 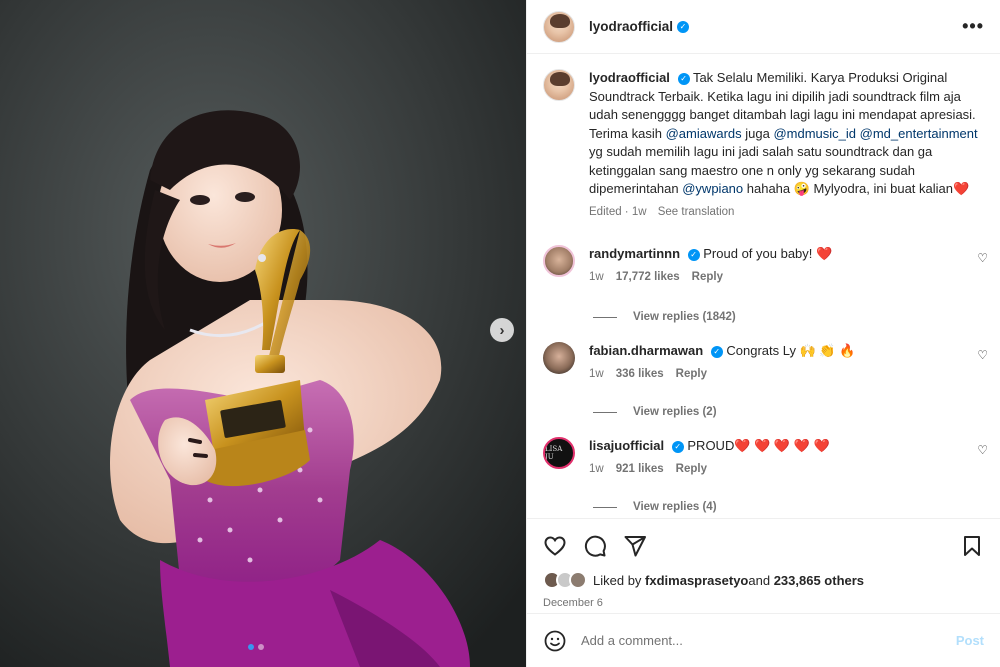 I want to click on author-username: lyodraofficial, so click(x=631, y=26).